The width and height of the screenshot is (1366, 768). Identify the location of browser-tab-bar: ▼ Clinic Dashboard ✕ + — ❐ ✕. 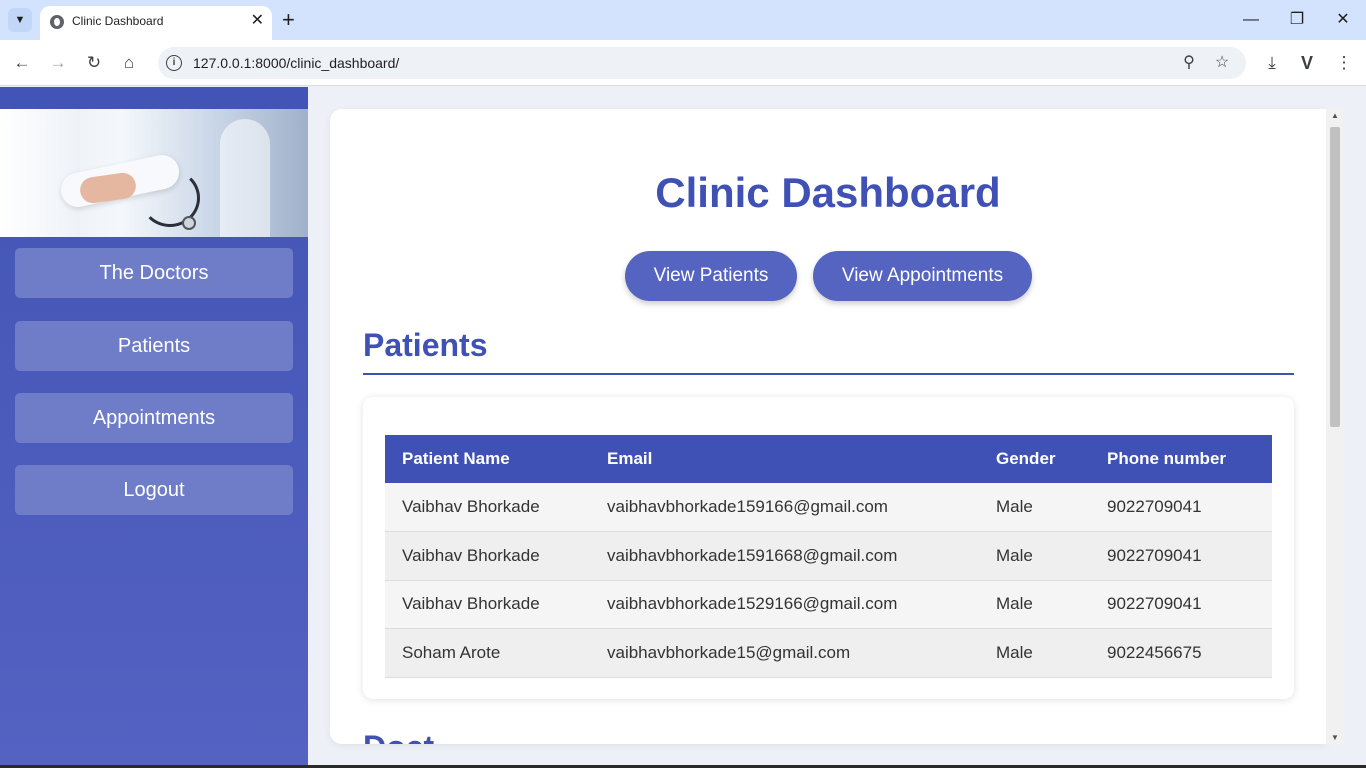
(683, 20).